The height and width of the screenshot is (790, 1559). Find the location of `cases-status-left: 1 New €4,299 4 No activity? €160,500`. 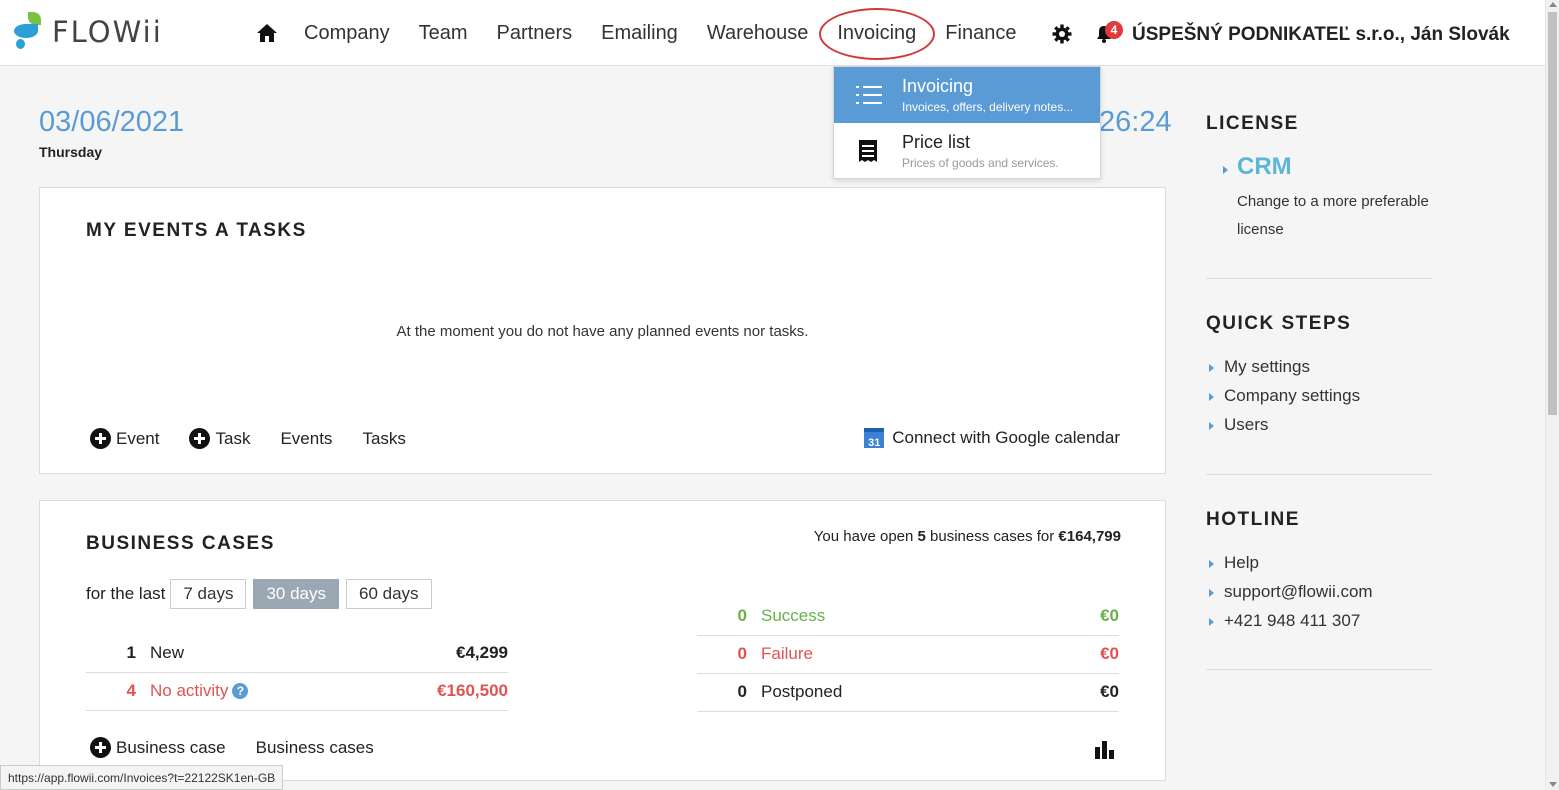

cases-status-left: 1 New €4,299 4 No activity? €160,500 is located at coordinates (297, 673).